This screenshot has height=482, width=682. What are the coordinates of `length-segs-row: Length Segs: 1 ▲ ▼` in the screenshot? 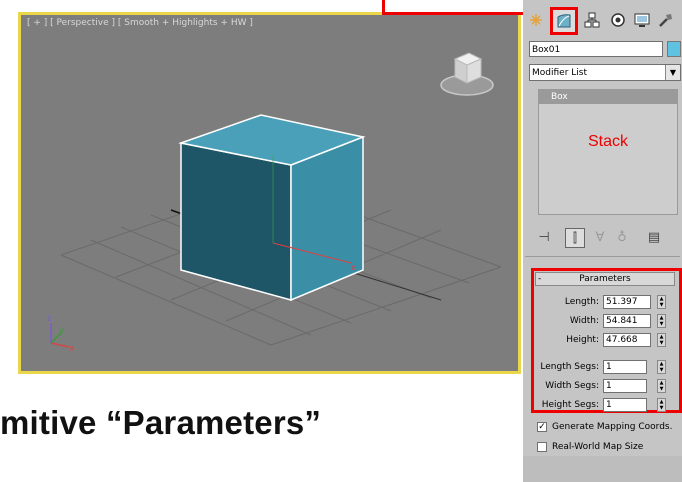 It's located at (602, 368).